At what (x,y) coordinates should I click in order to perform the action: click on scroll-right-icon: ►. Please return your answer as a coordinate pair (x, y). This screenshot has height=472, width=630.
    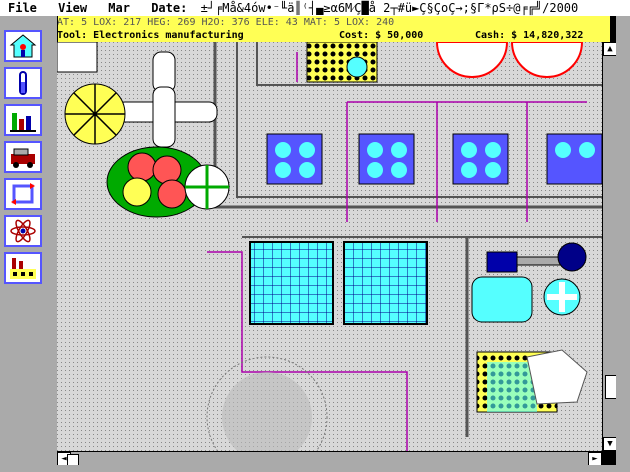
    Looking at the image, I should click on (595, 459).